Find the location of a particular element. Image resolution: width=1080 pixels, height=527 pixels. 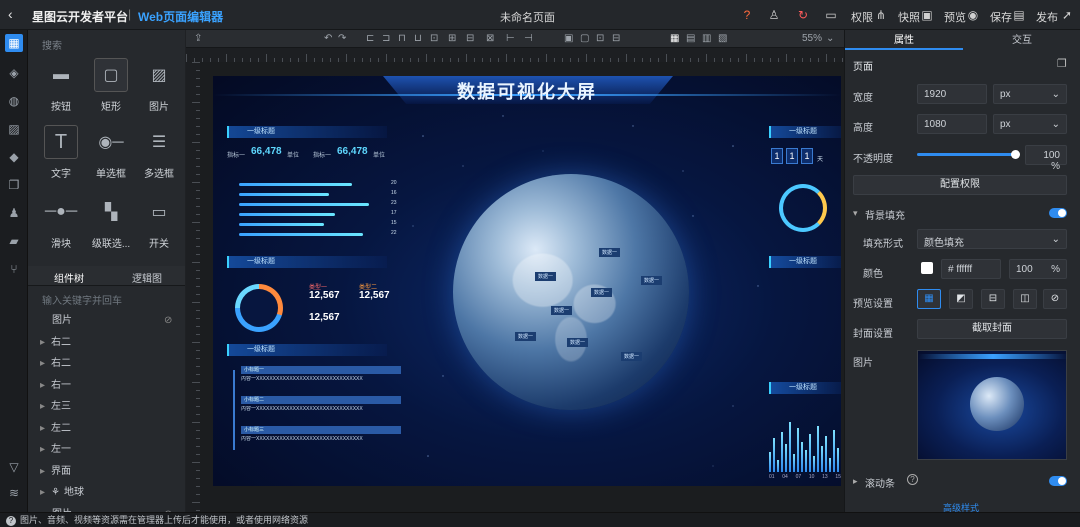

snapshot-button: 快照 is located at coordinates (909, 17).